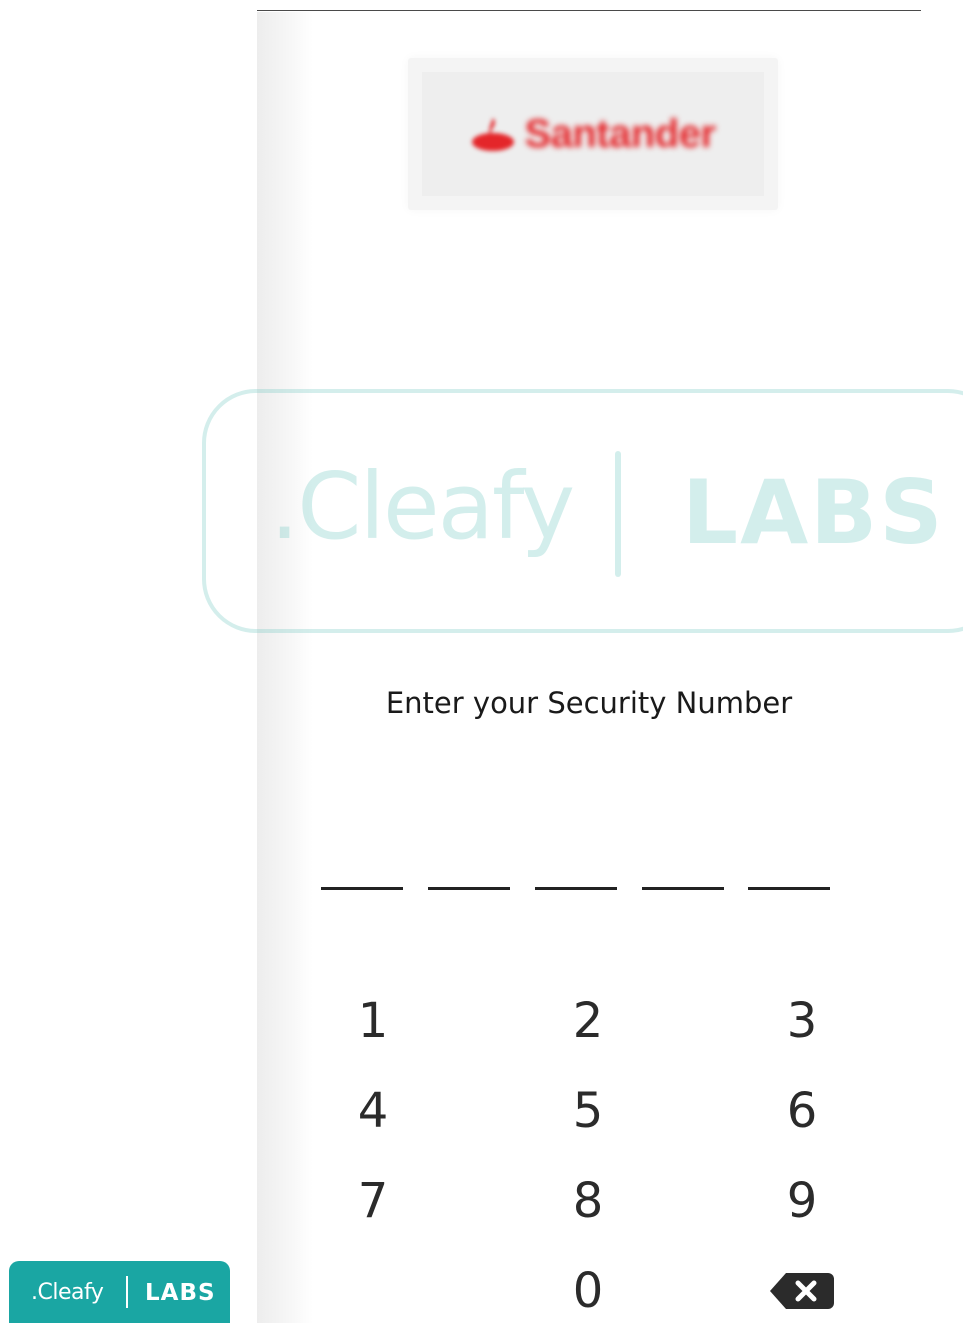 The height and width of the screenshot is (1326, 963). What do you see at coordinates (493, 134) in the screenshot?
I see `santander-flame-icon` at bounding box center [493, 134].